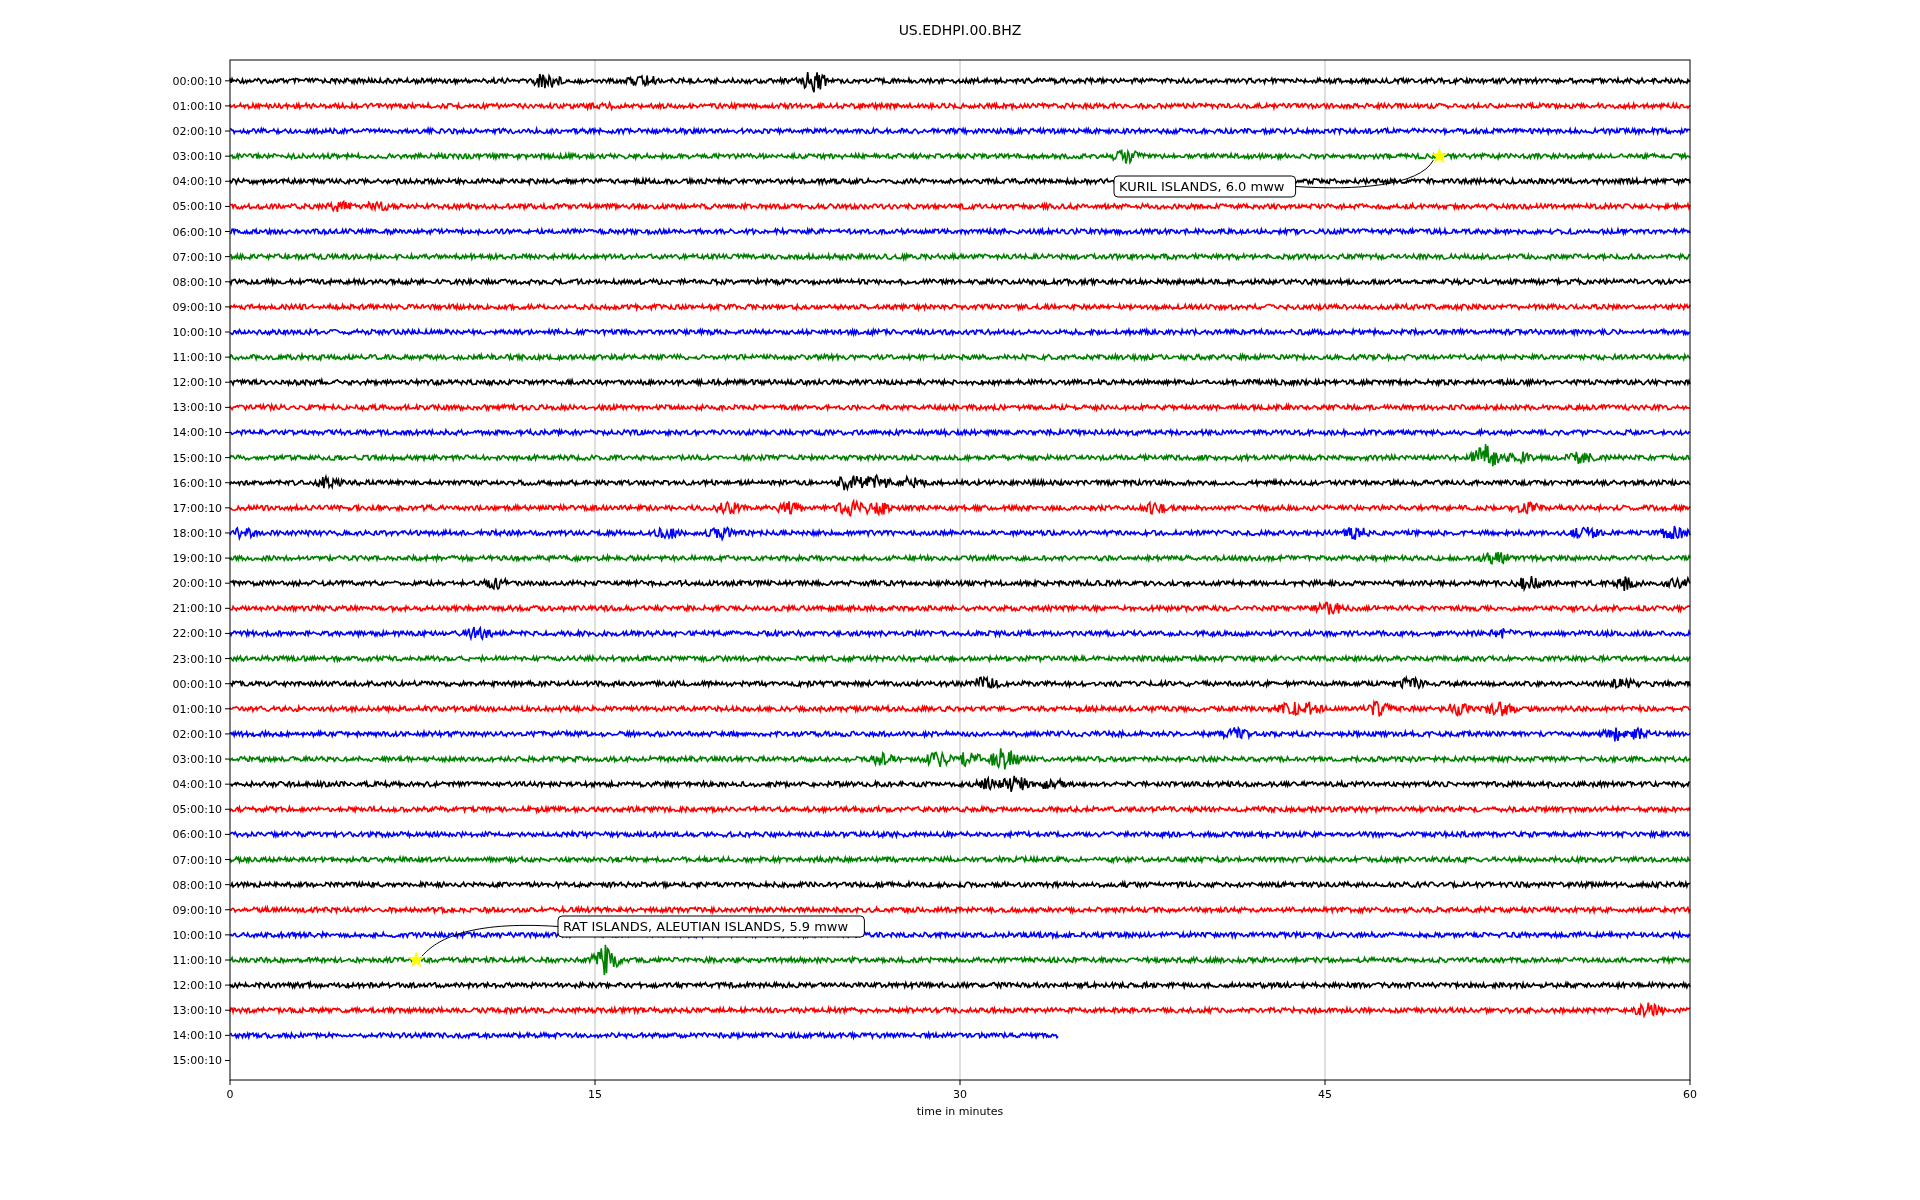  I want to click on annotation-label: KURIL ISLANDS, 6.0 mww, so click(1205, 186).